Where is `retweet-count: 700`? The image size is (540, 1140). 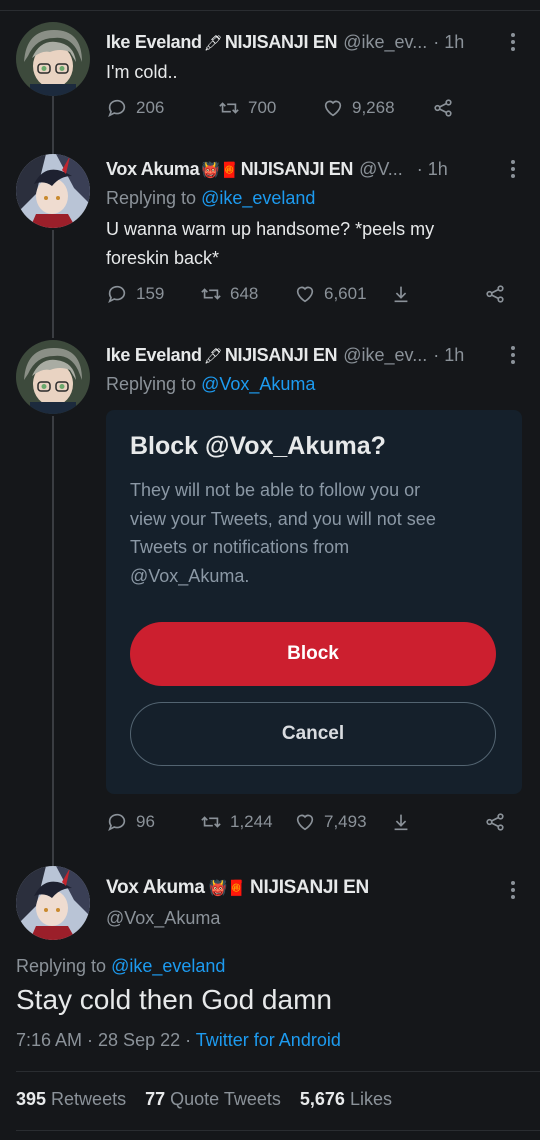 retweet-count: 700 is located at coordinates (262, 107).